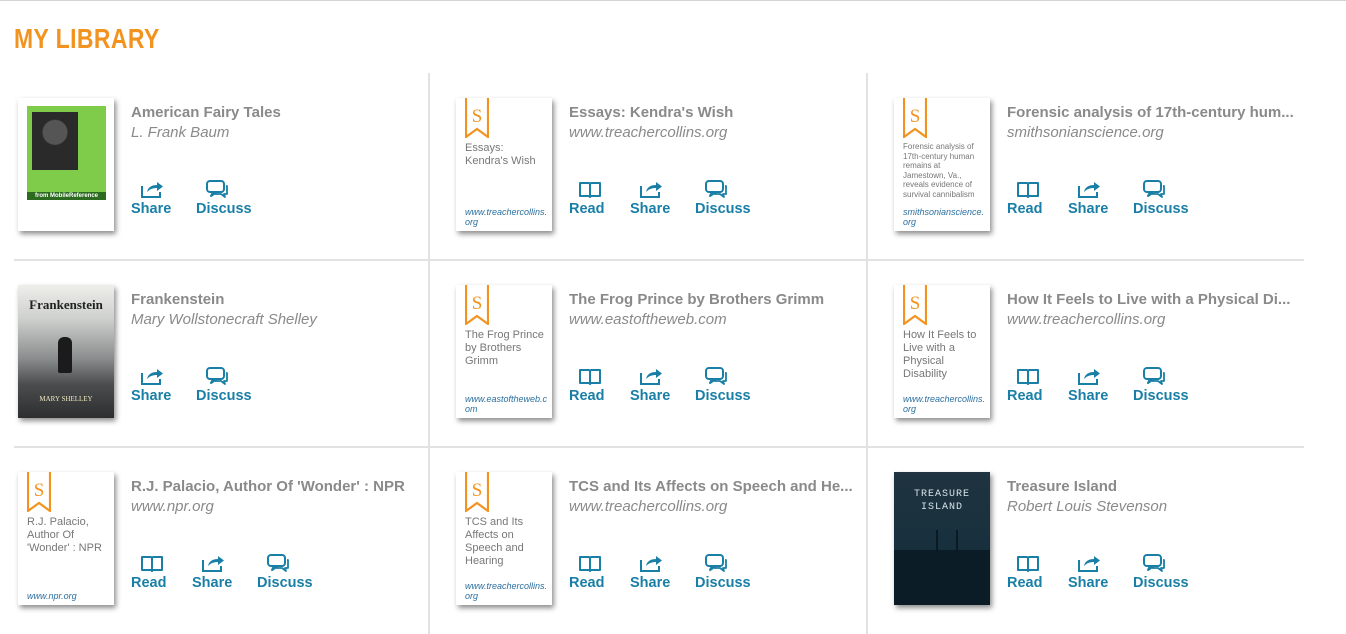  Describe the element at coordinates (276, 487) in the screenshot. I see `item-title: R.J. Palacio, Author Of 'Wonder' : NPR` at that location.